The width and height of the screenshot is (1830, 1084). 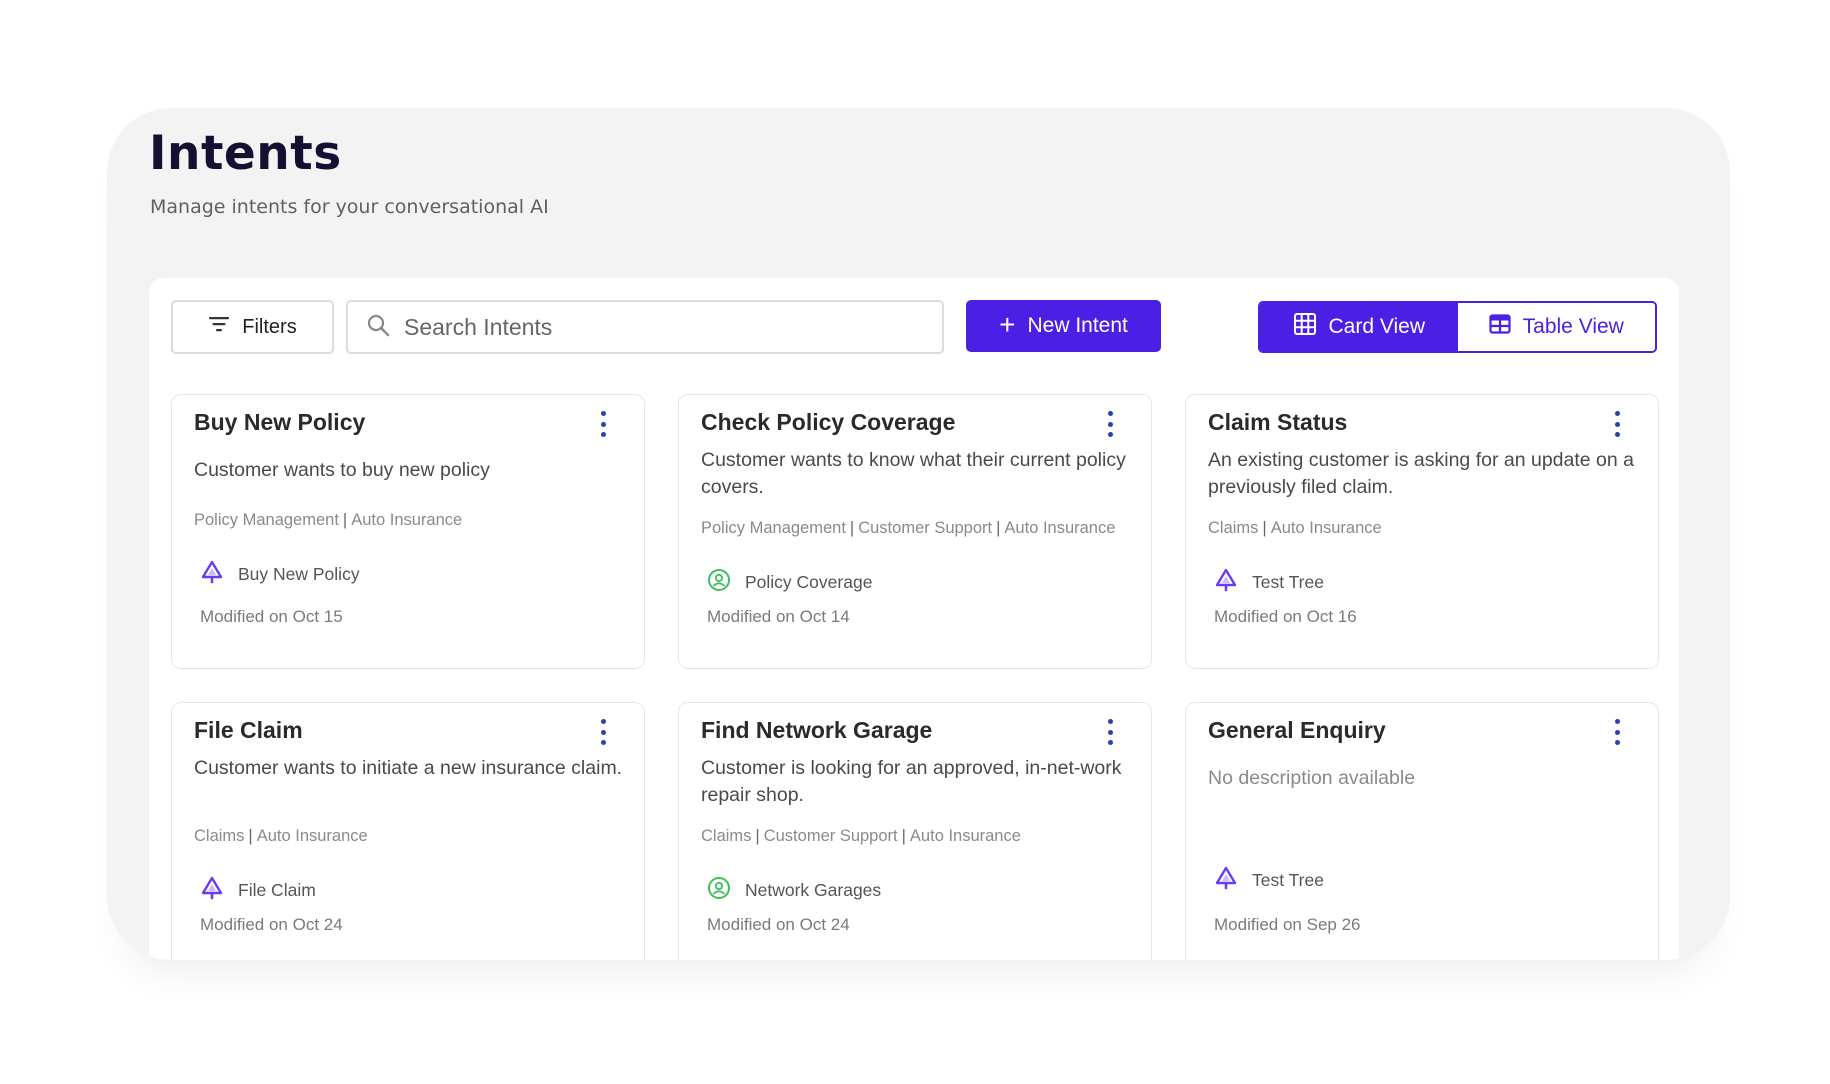 I want to click on plus-icon: +, so click(x=1007, y=324).